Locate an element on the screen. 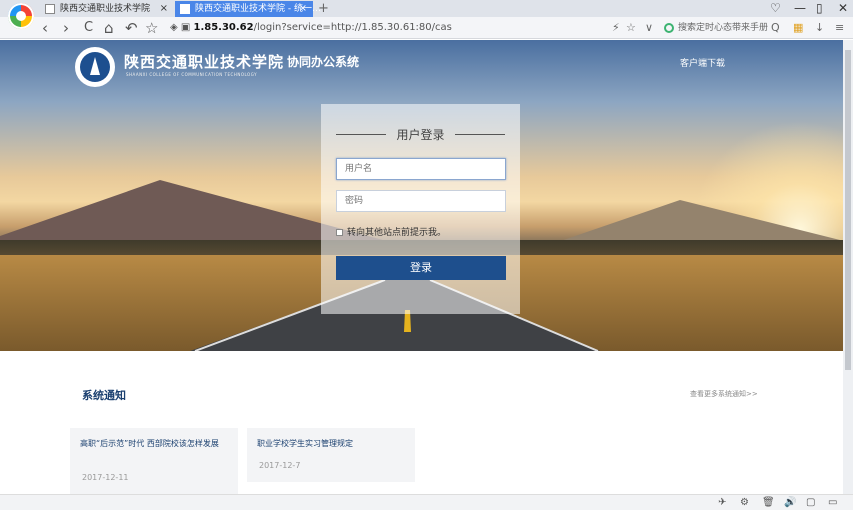 The height and width of the screenshot is (510, 853). notice-title: 职业学校学生实习管理规定 is located at coordinates (331, 444).